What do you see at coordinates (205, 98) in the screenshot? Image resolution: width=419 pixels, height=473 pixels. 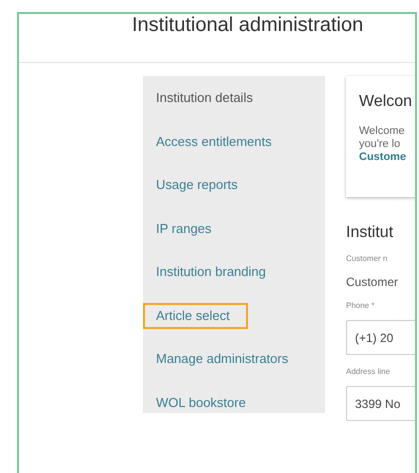 I see `sidebar-link: Institution details` at bounding box center [205, 98].